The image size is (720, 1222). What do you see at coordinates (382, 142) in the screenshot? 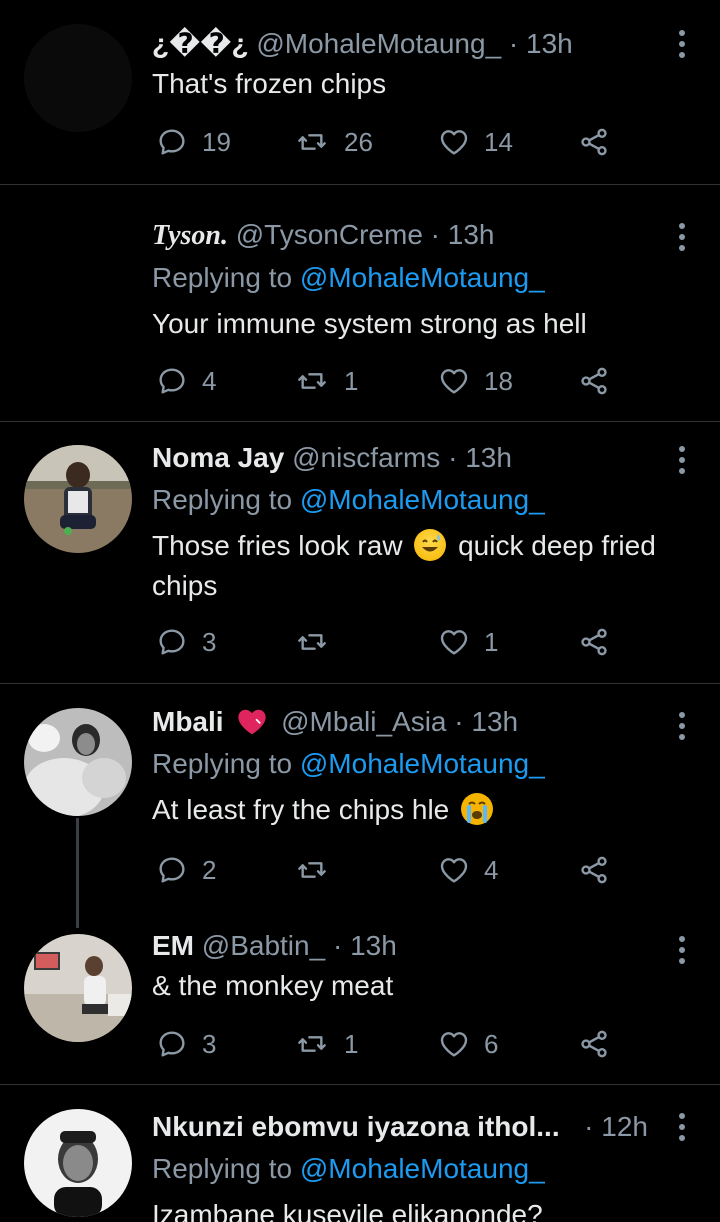
I see `action-bar: 19 26 14` at bounding box center [382, 142].